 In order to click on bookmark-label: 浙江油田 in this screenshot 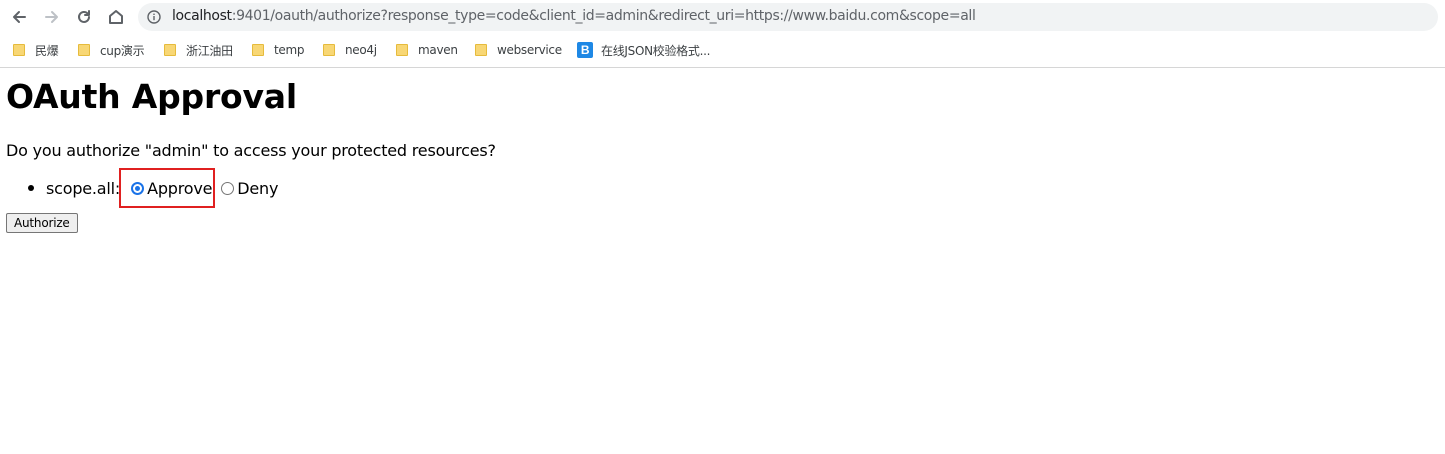, I will do `click(209, 50)`.